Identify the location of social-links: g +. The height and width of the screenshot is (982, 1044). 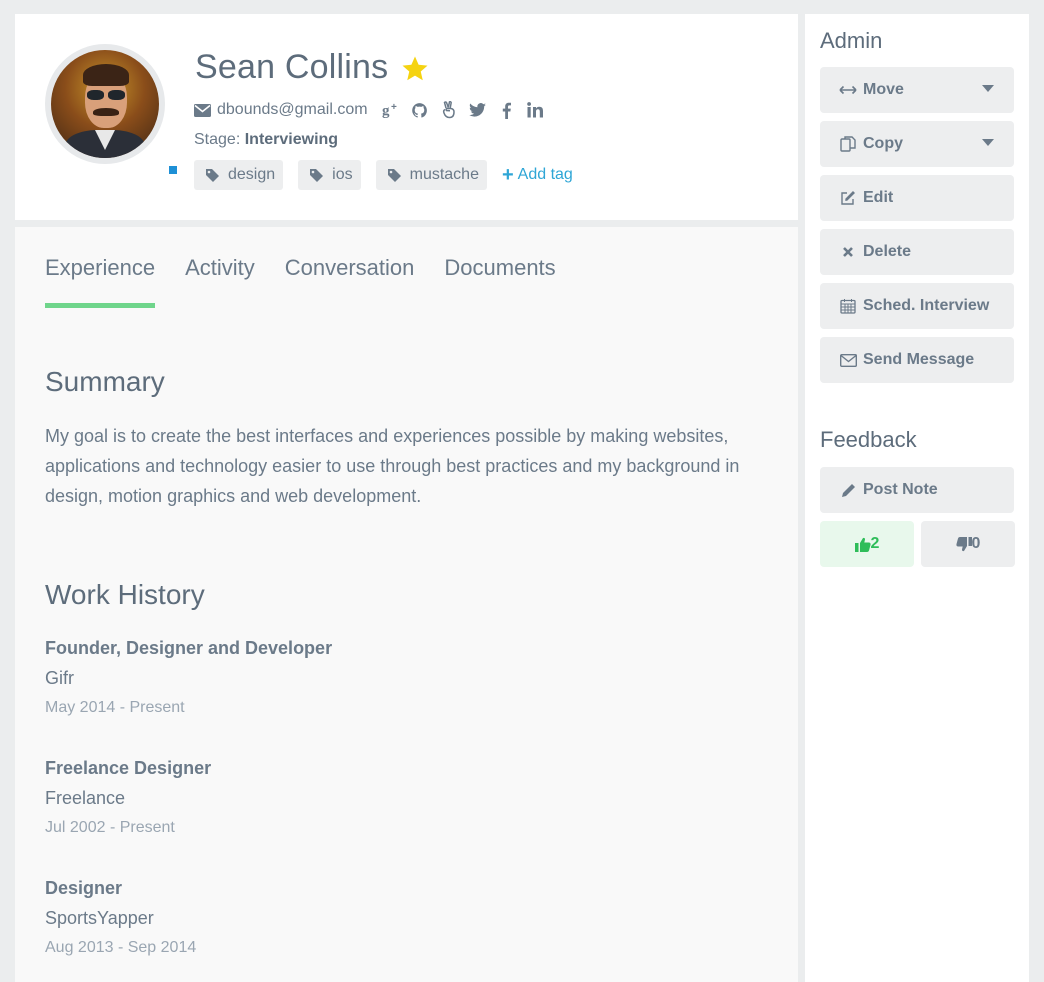
(469, 110).